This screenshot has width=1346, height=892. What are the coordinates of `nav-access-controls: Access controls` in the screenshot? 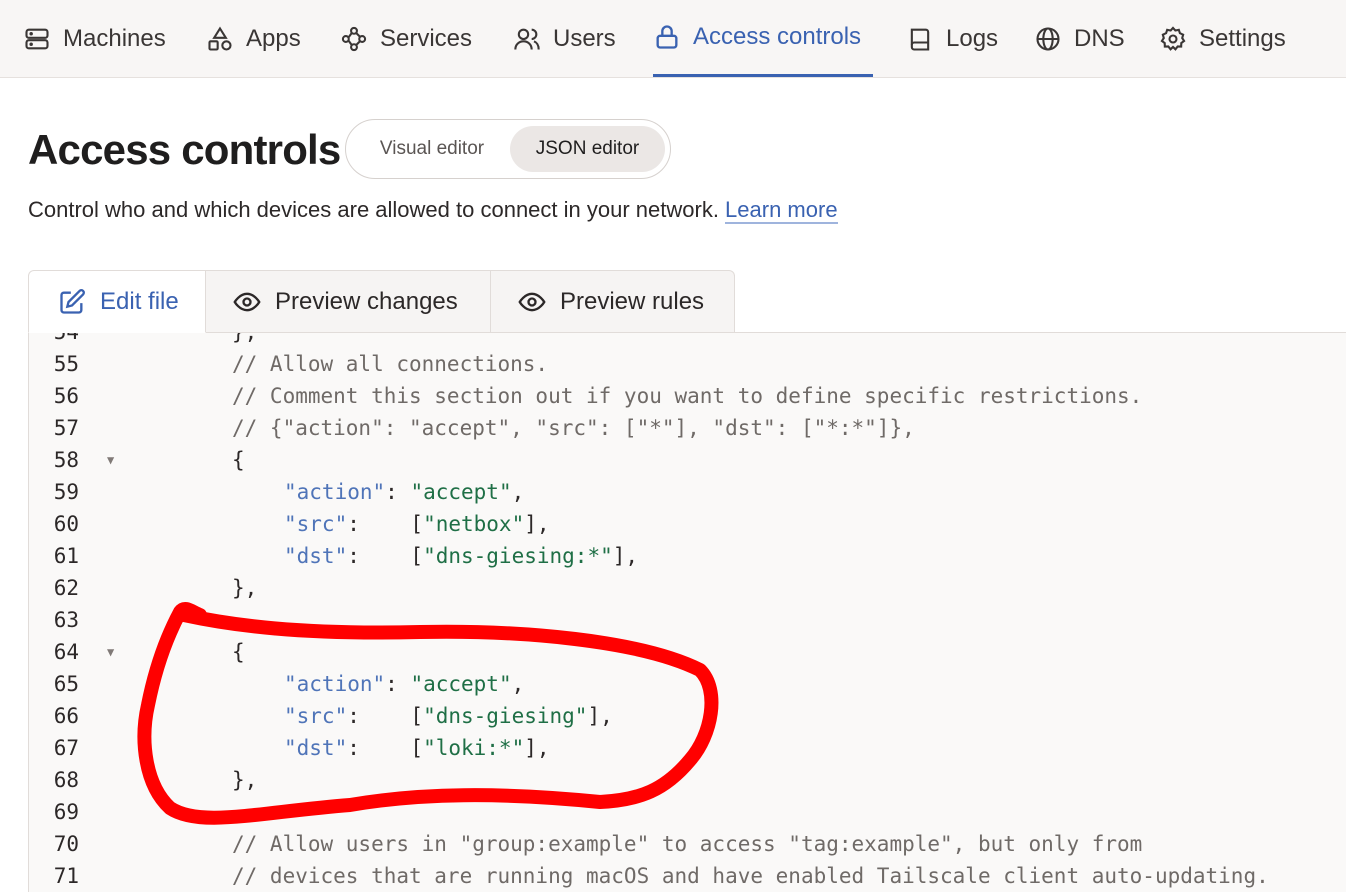 It's located at (763, 38).